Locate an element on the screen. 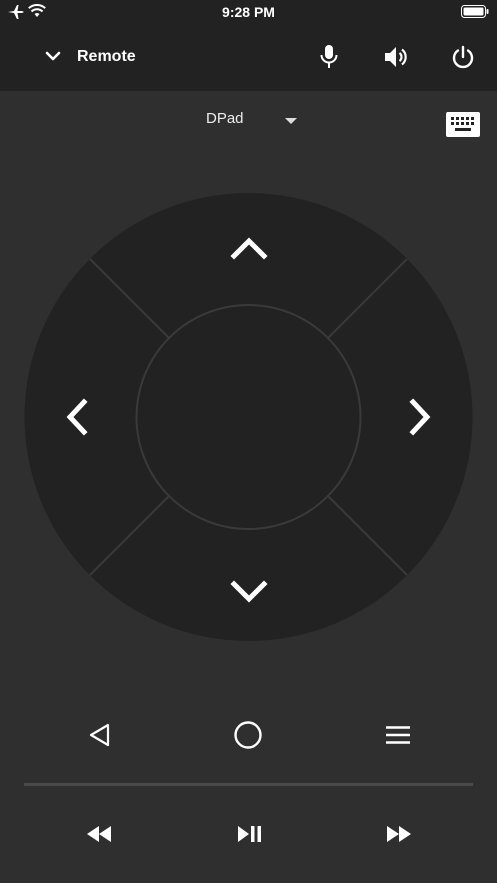  home-icon is located at coordinates (248, 735).